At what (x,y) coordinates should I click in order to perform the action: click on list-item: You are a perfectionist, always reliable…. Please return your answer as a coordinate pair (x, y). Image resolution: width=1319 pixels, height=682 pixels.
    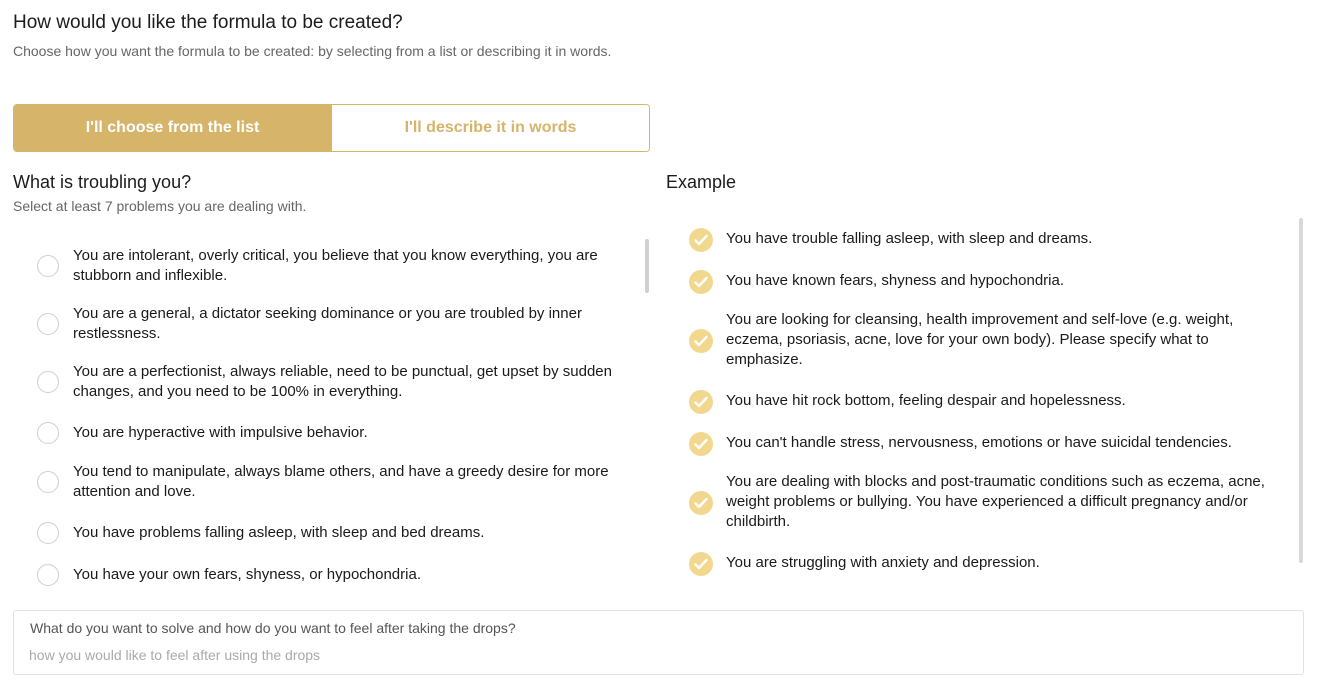
    Looking at the image, I should click on (325, 382).